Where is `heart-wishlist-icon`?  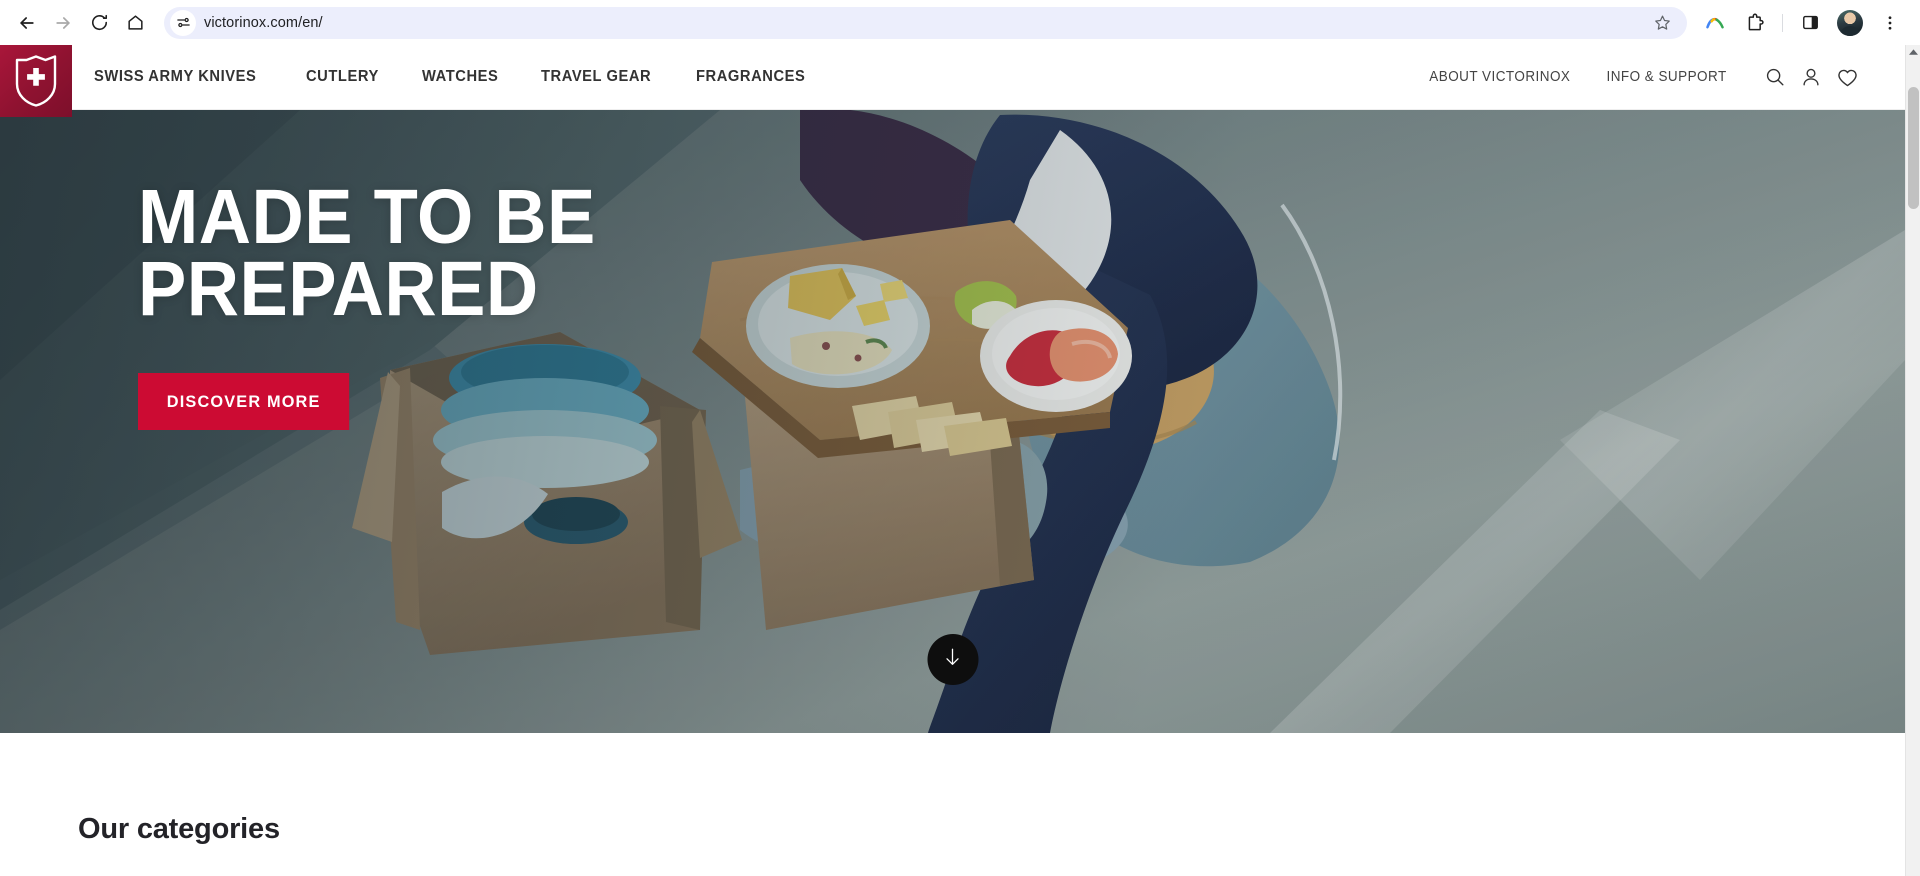 heart-wishlist-icon is located at coordinates (1847, 77).